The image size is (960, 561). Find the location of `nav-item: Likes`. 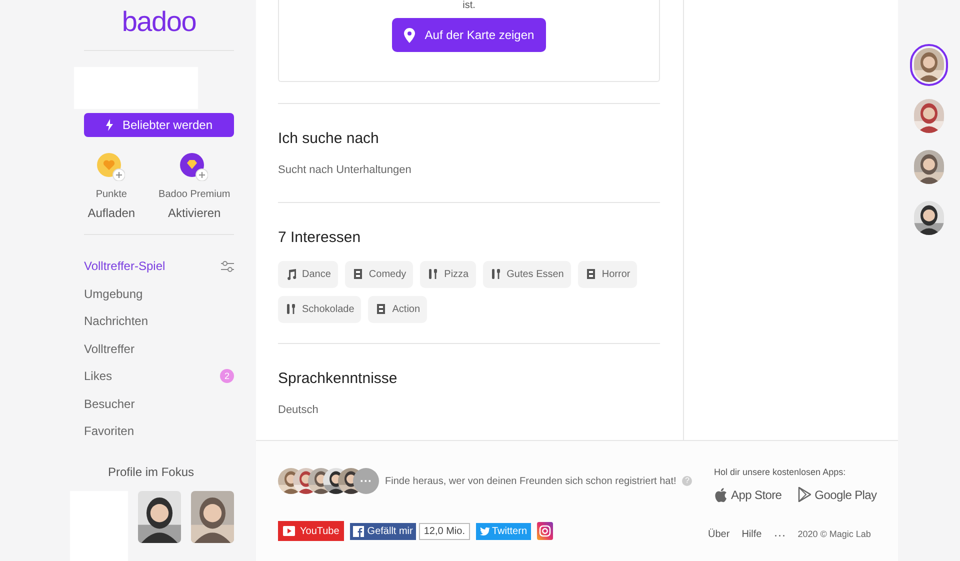

nav-item: Likes is located at coordinates (98, 376).